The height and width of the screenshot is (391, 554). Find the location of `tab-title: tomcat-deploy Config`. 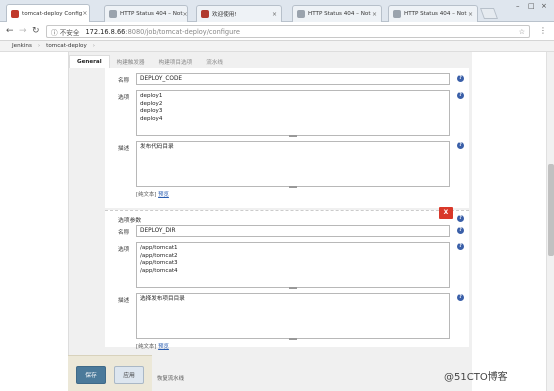

tab-title: tomcat-deploy Config is located at coordinates (52, 13).